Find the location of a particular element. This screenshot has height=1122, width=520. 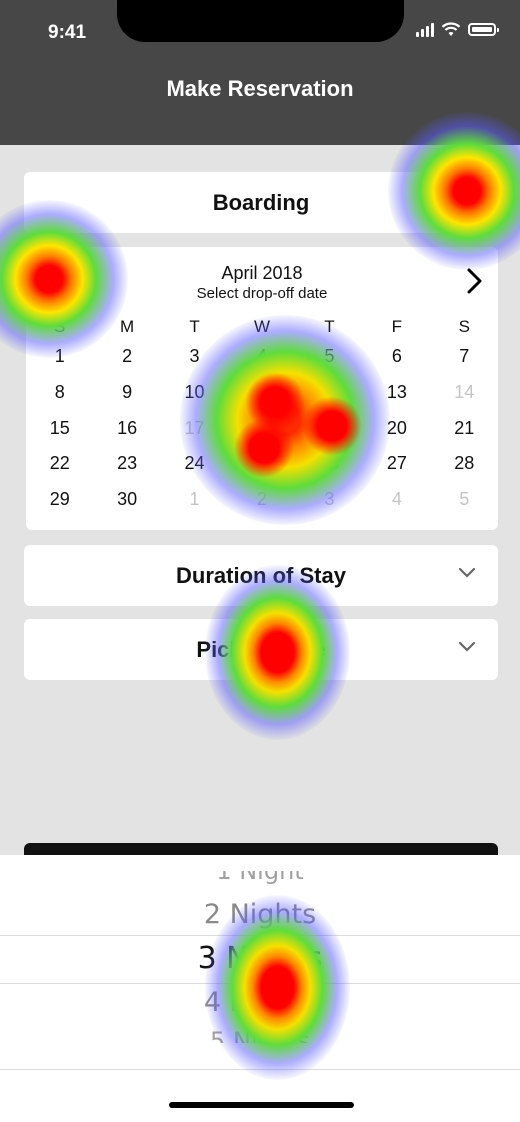

service-label: Boarding is located at coordinates (261, 202).